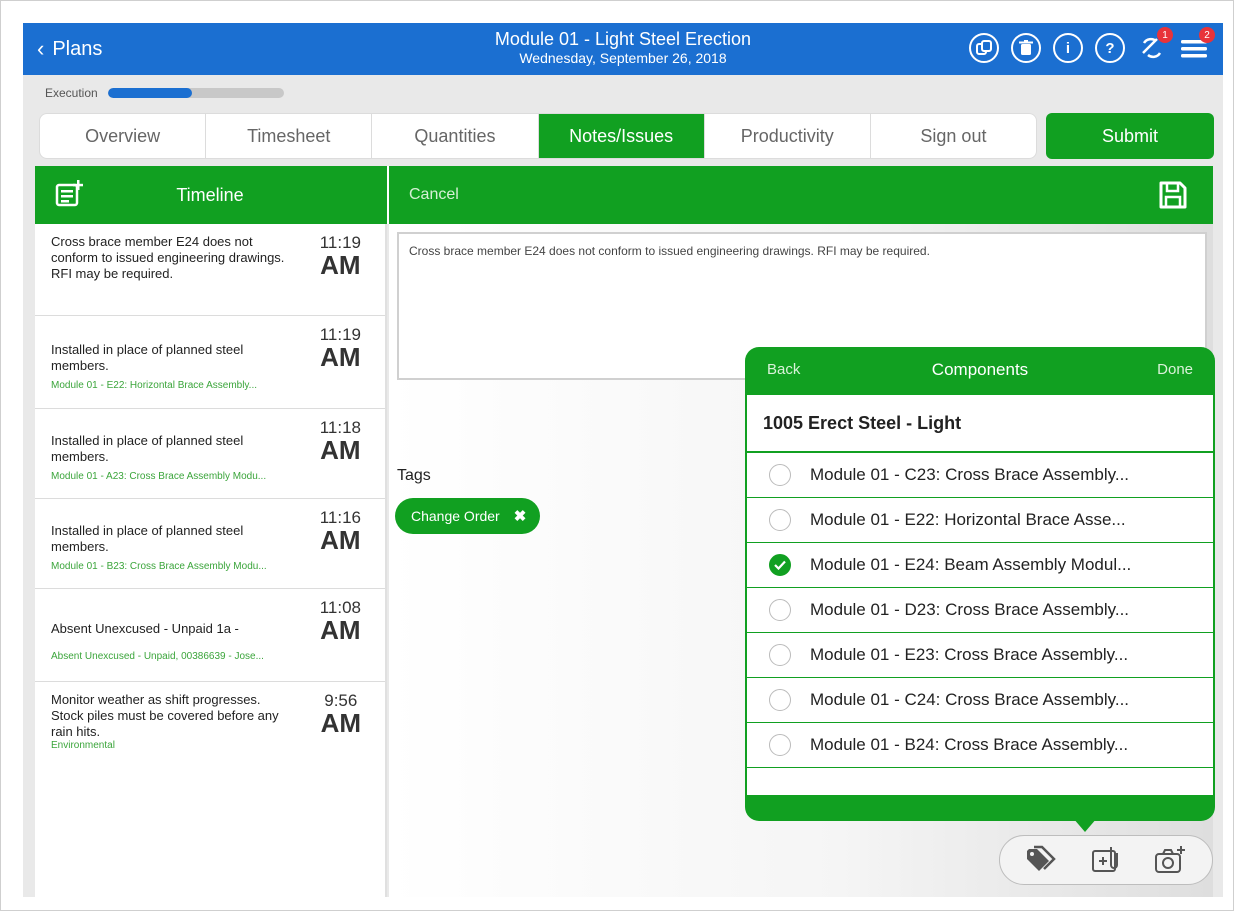  What do you see at coordinates (1068, 48) in the screenshot?
I see `info-icon: i` at bounding box center [1068, 48].